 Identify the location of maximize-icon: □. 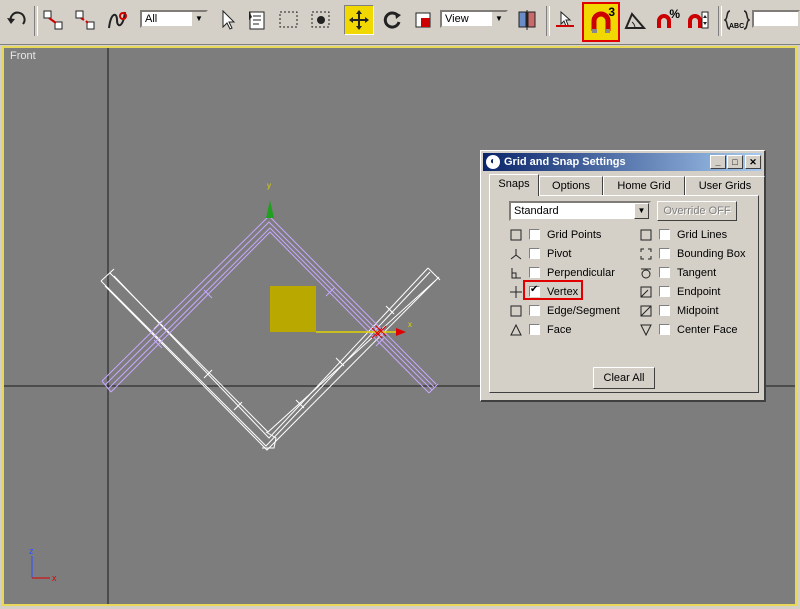
(735, 162).